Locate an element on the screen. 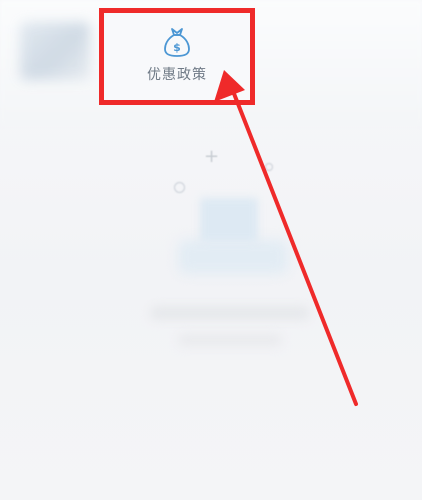  blurred-illustration-base is located at coordinates (233, 257).